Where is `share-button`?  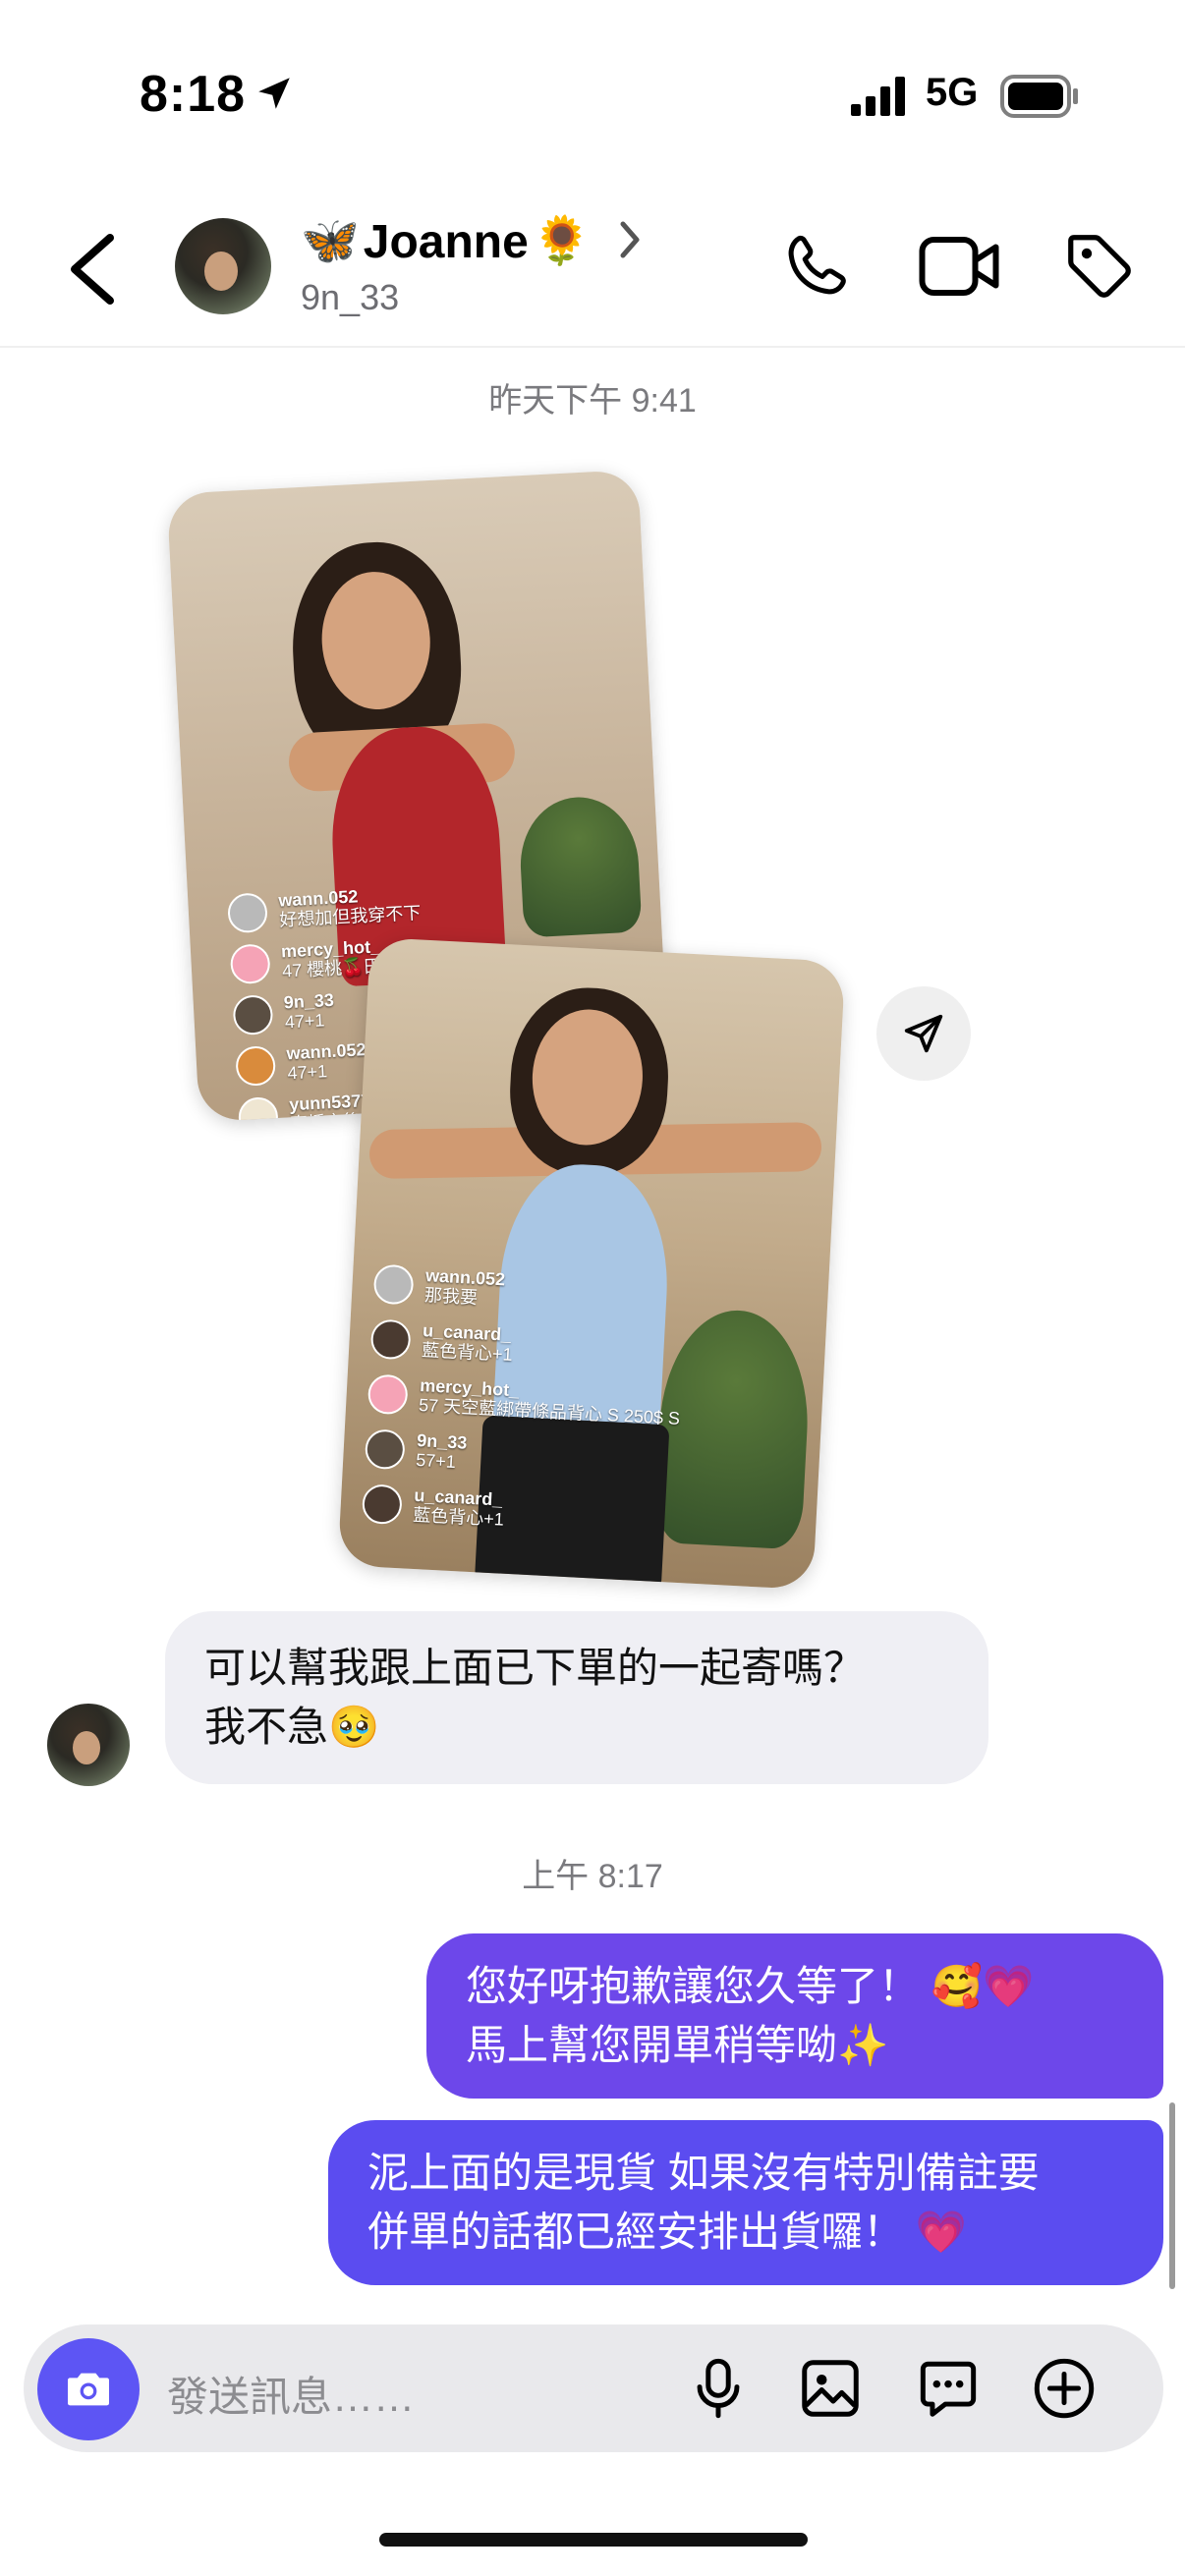
share-button is located at coordinates (924, 1033).